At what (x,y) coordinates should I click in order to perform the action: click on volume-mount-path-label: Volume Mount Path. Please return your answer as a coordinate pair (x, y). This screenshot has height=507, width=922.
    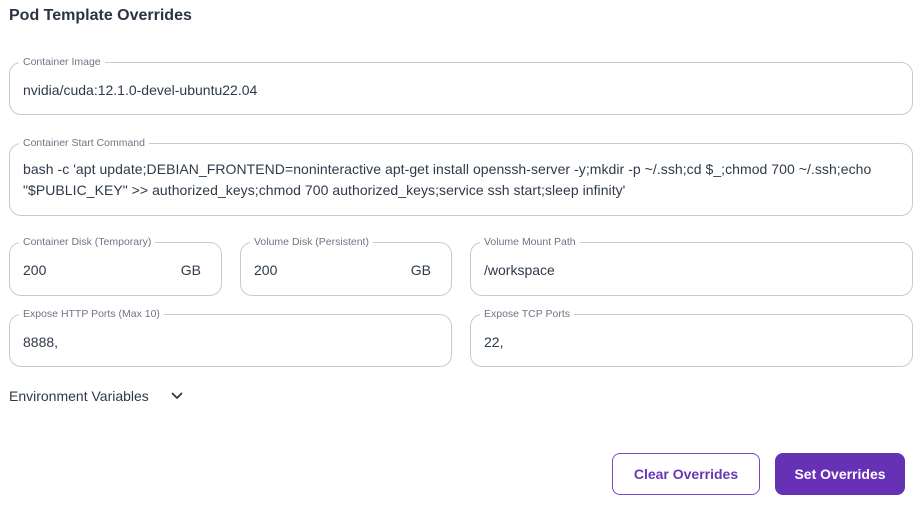
    Looking at the image, I should click on (530, 242).